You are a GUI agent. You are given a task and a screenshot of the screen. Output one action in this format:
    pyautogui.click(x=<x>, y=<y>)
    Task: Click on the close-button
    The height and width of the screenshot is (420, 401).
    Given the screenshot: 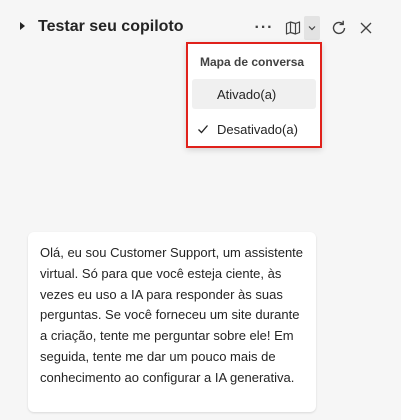 What is the action you would take?
    pyautogui.click(x=366, y=28)
    